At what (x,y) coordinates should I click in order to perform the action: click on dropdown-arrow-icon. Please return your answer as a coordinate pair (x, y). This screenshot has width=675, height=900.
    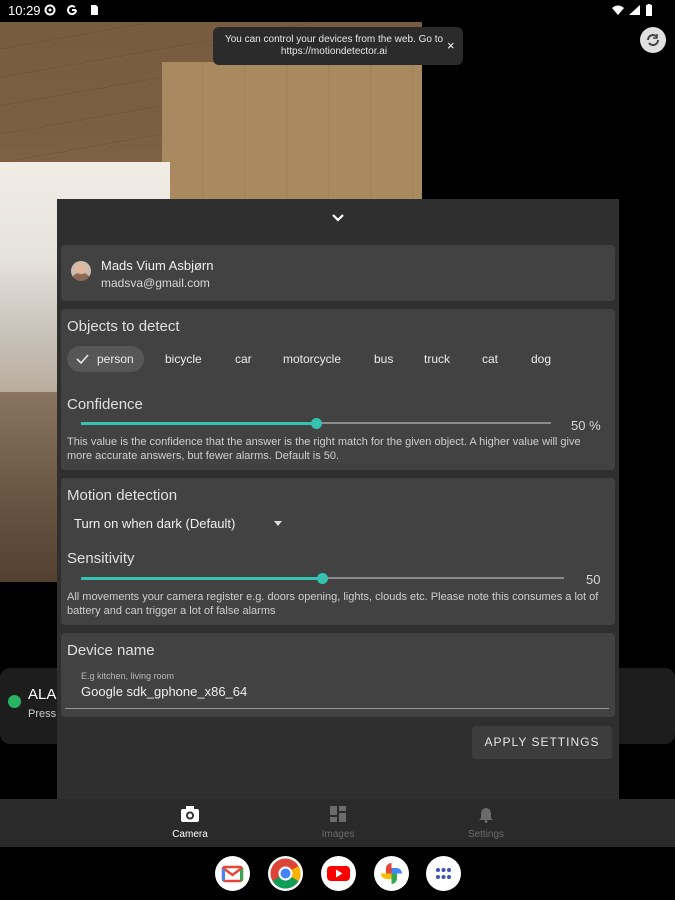
    Looking at the image, I should click on (278, 523).